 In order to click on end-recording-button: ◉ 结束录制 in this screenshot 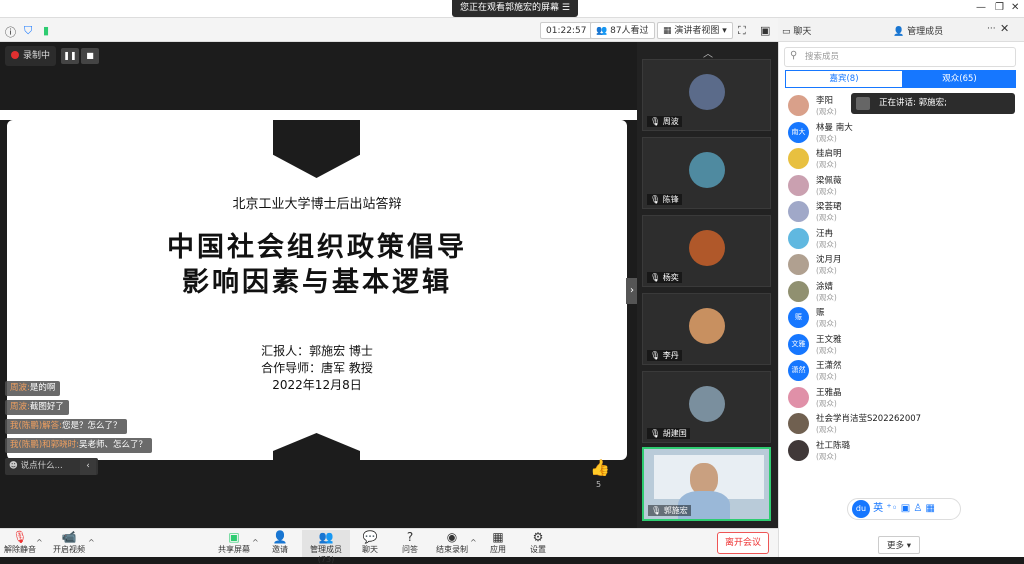, I will do `click(452, 542)`.